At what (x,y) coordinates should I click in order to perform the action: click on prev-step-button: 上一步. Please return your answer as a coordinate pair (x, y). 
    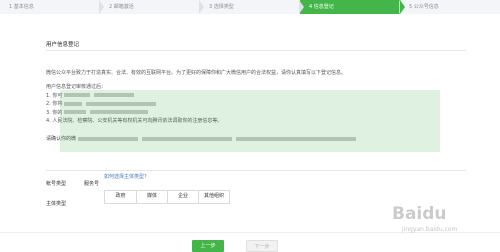
    Looking at the image, I should click on (208, 246).